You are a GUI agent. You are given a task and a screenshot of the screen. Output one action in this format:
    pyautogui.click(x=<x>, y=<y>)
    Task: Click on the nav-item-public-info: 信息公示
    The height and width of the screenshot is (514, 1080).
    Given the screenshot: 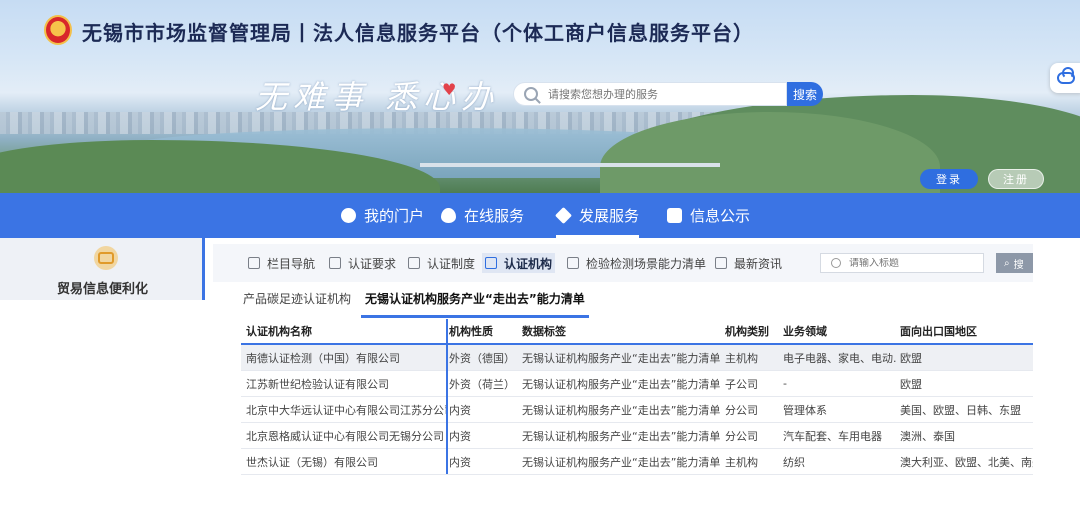 What is the action you would take?
    pyautogui.click(x=708, y=215)
    